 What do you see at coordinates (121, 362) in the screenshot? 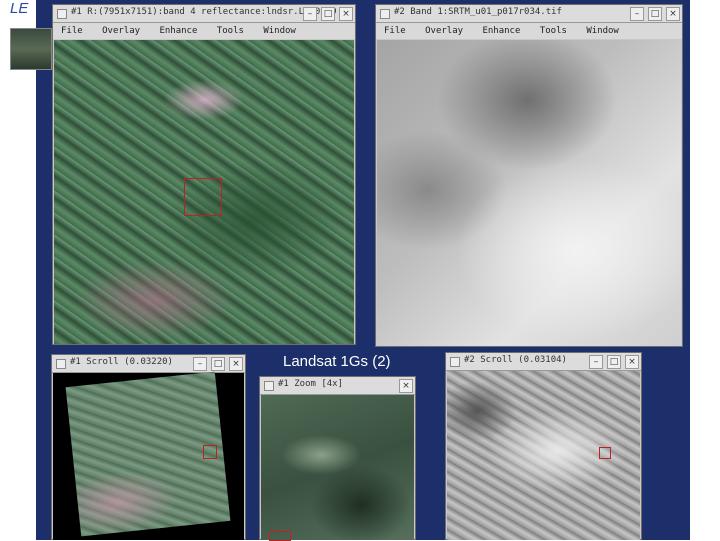
I see `window-title: #1 Scroll (0.03220)` at bounding box center [121, 362].